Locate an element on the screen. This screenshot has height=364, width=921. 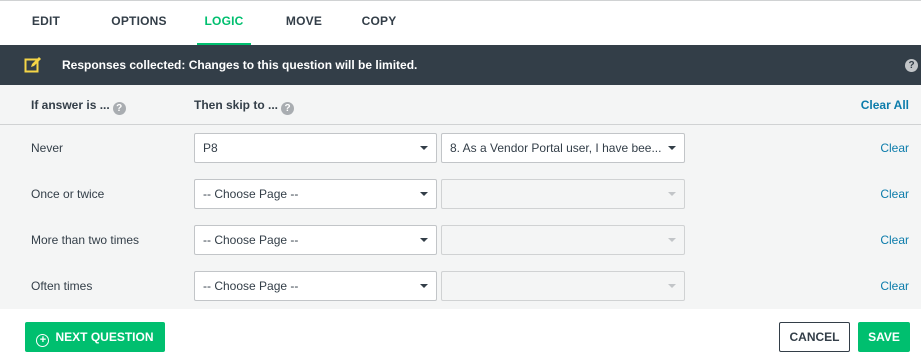
page-select-value: P8 is located at coordinates (210, 148).